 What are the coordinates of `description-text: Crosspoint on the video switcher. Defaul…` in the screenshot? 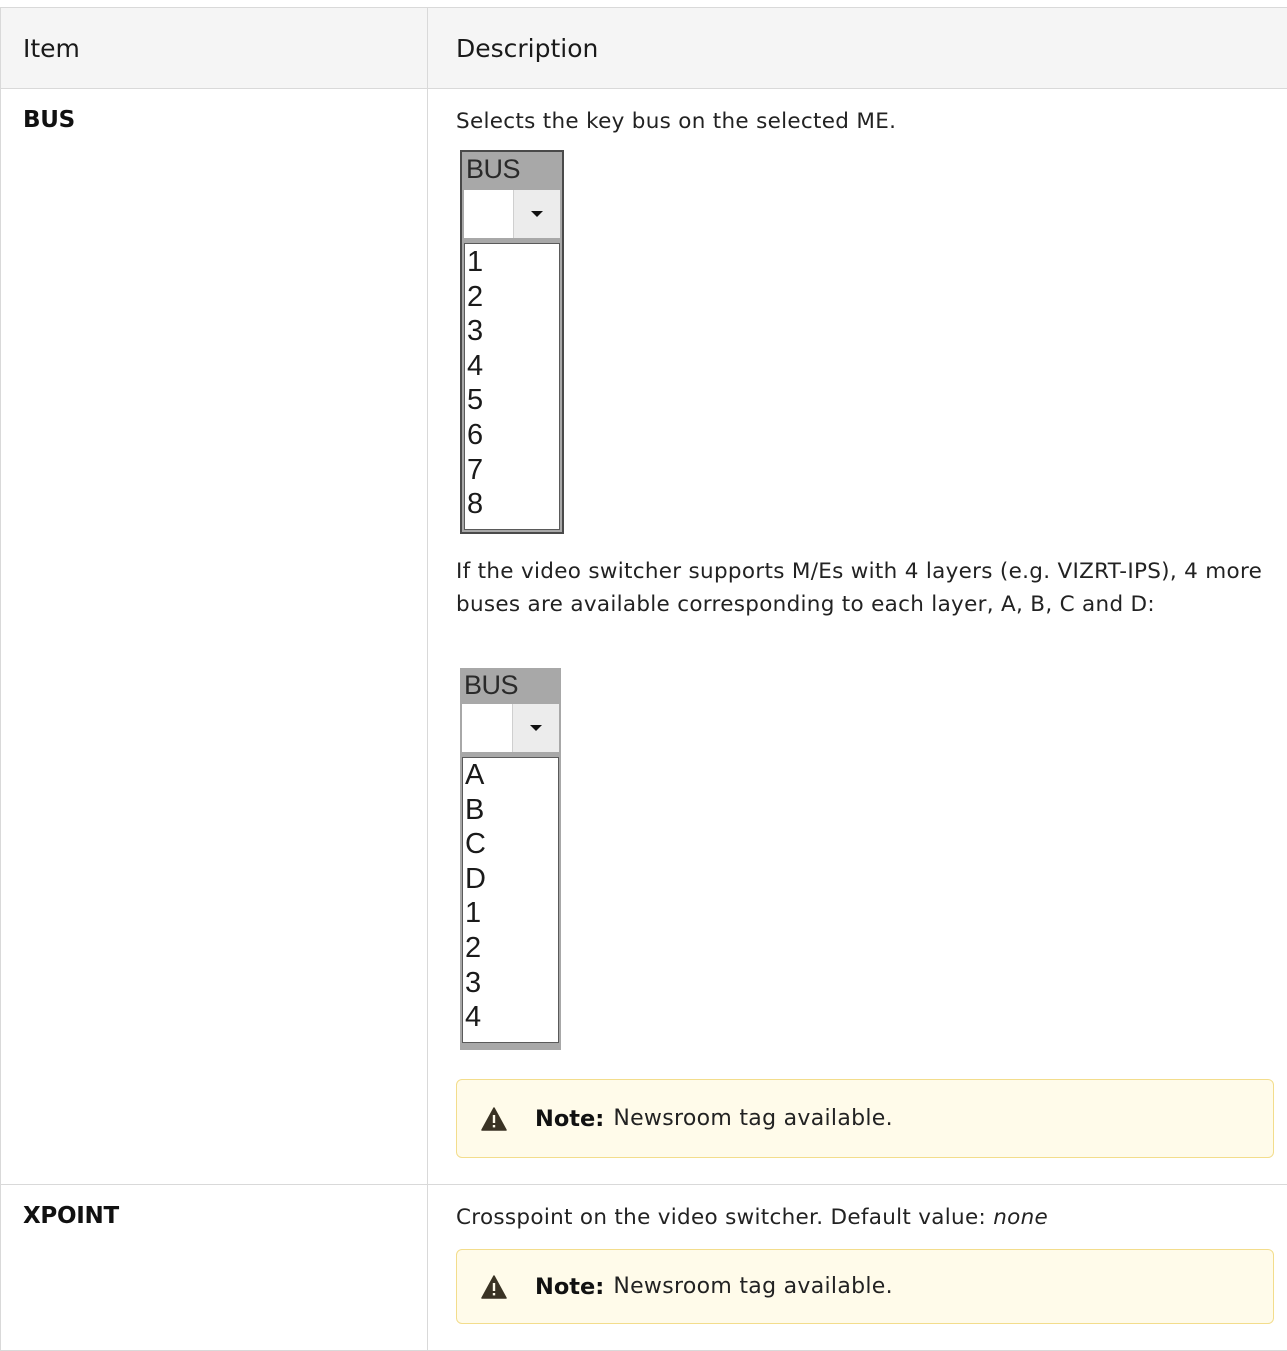 It's located at (864, 1217).